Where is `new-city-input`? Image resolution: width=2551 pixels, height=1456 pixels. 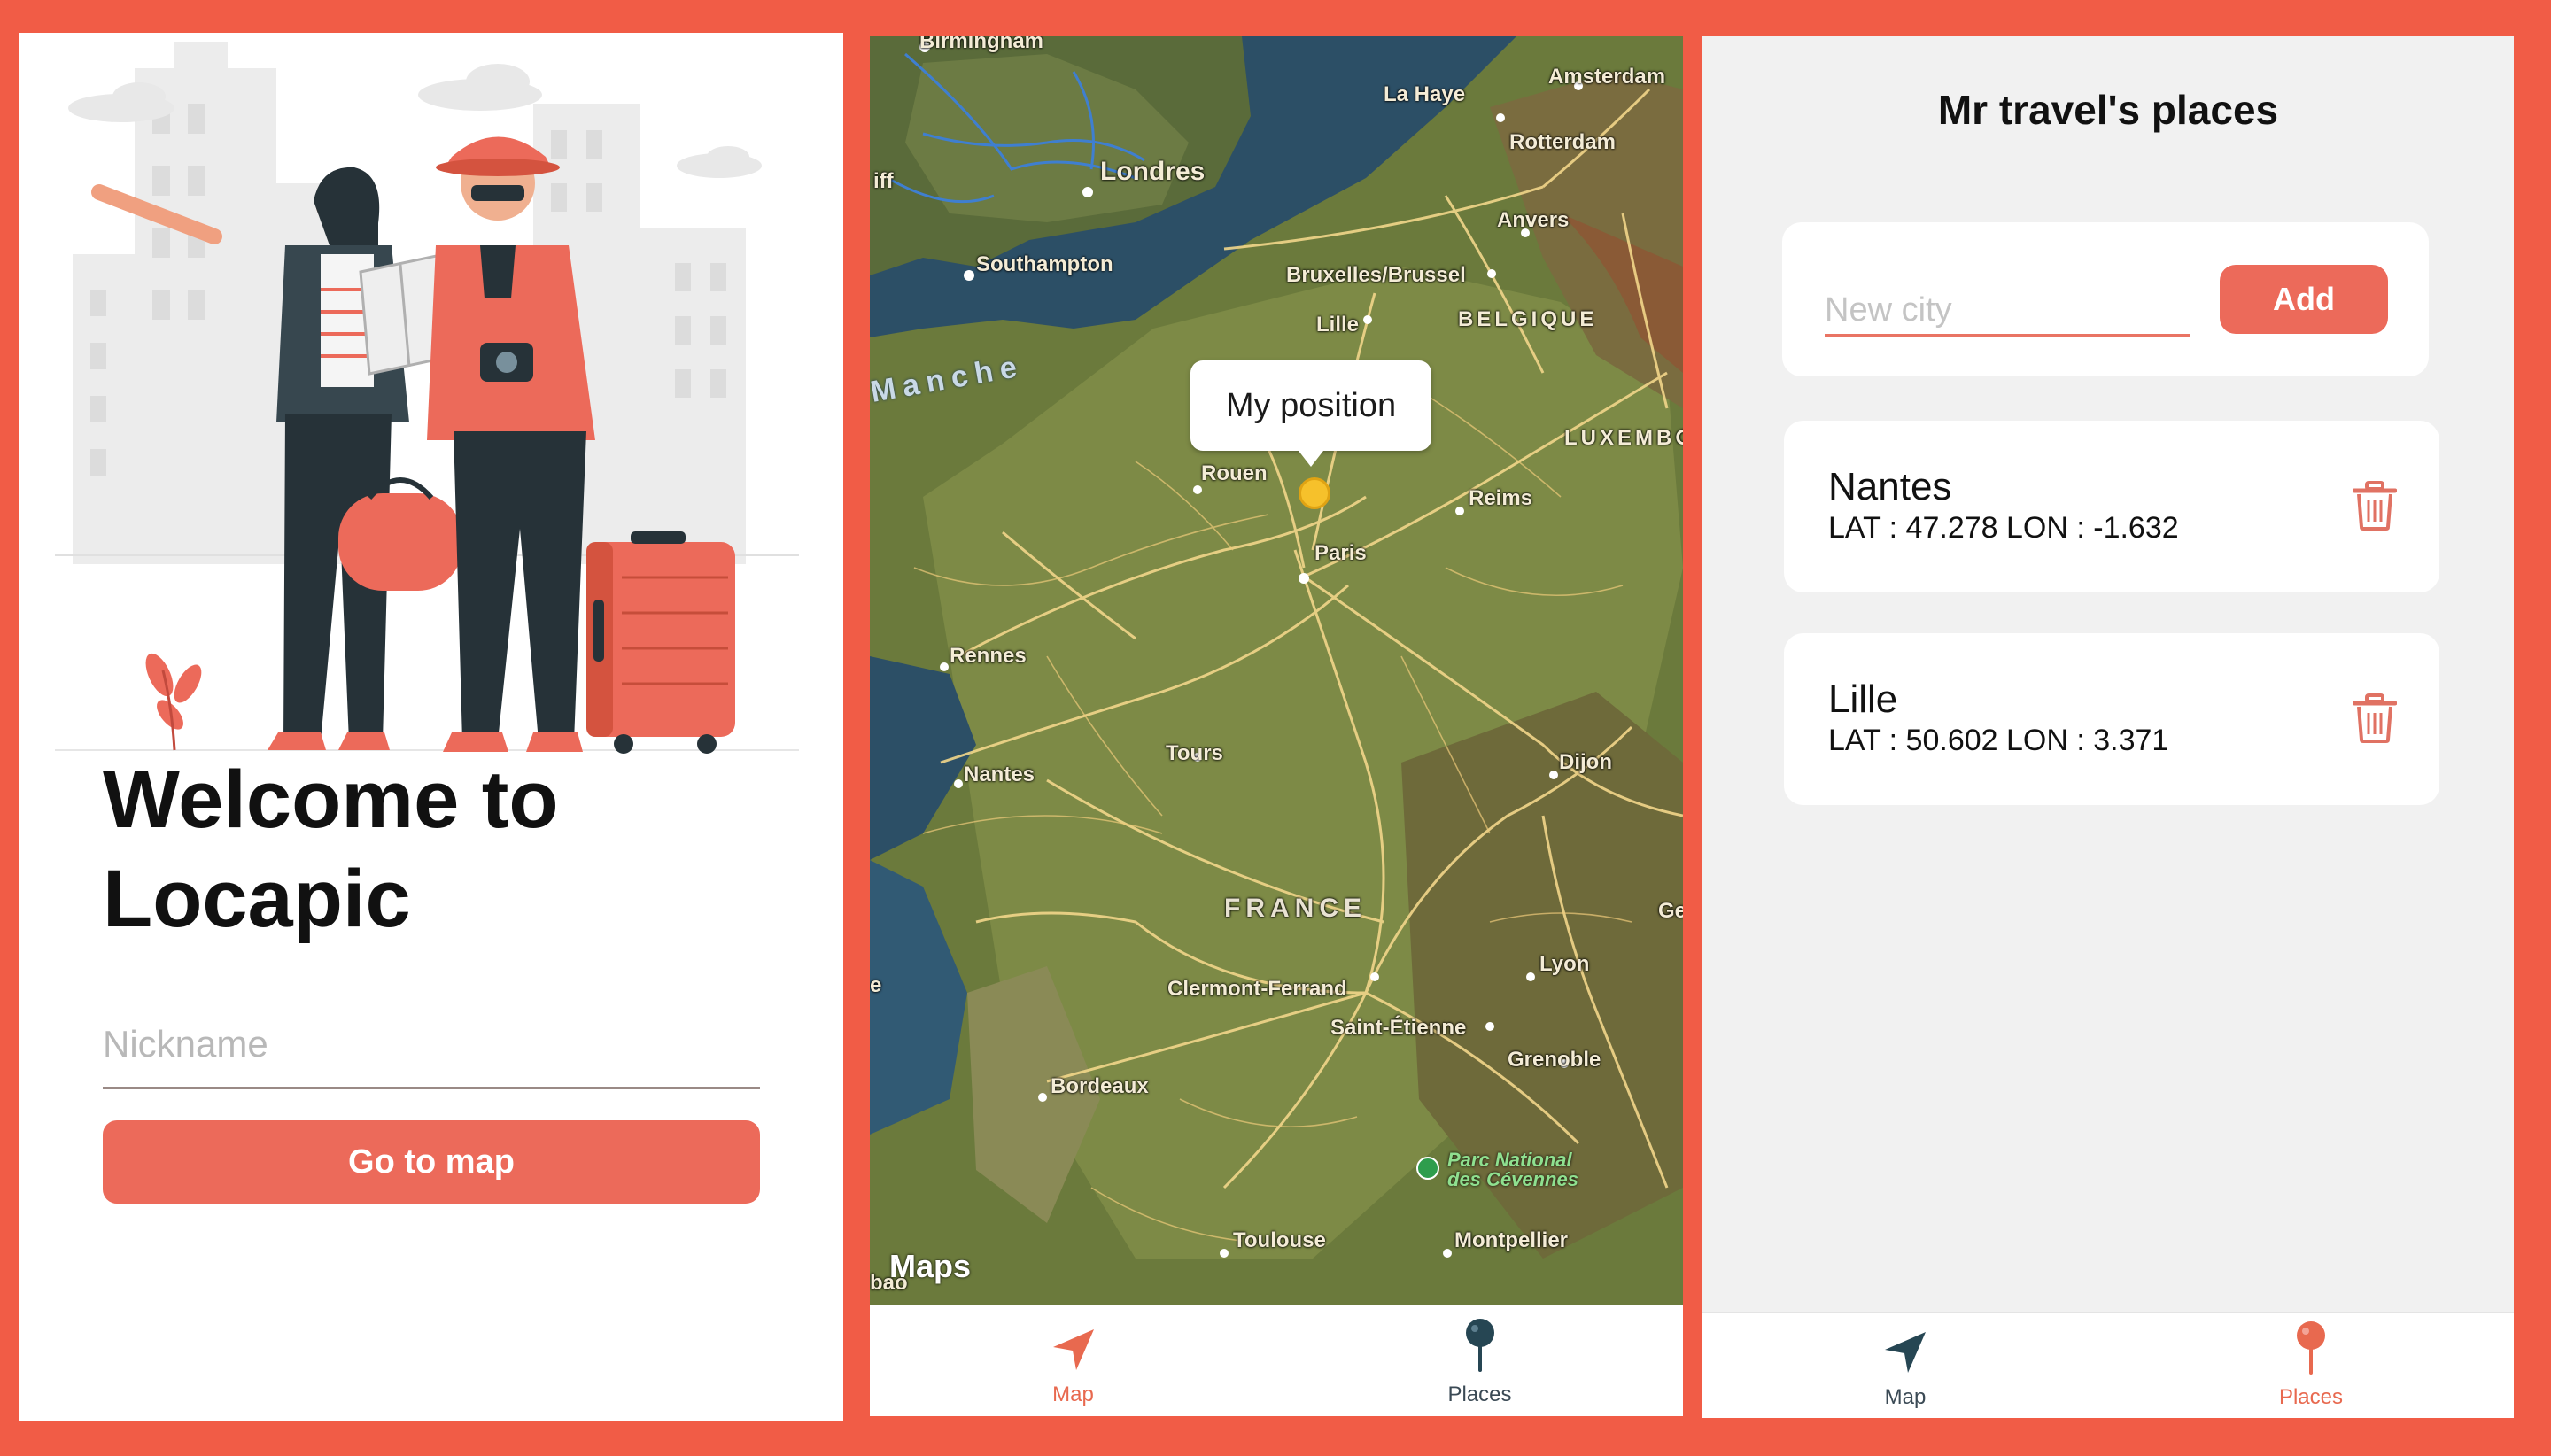 new-city-input is located at coordinates (2007, 302).